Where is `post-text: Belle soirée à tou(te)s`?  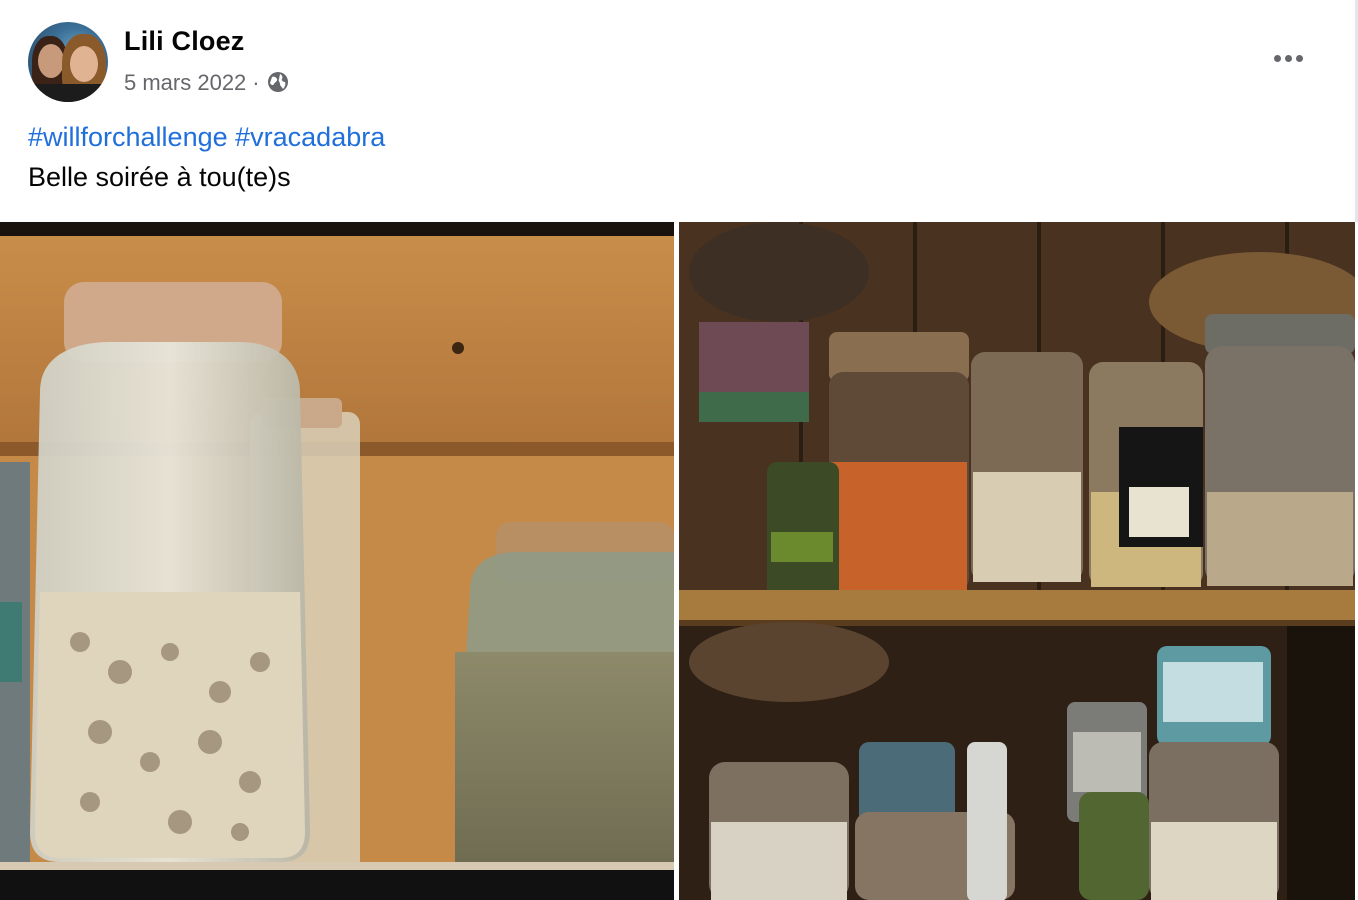 post-text: Belle soirée à tou(te)s is located at coordinates (159, 177).